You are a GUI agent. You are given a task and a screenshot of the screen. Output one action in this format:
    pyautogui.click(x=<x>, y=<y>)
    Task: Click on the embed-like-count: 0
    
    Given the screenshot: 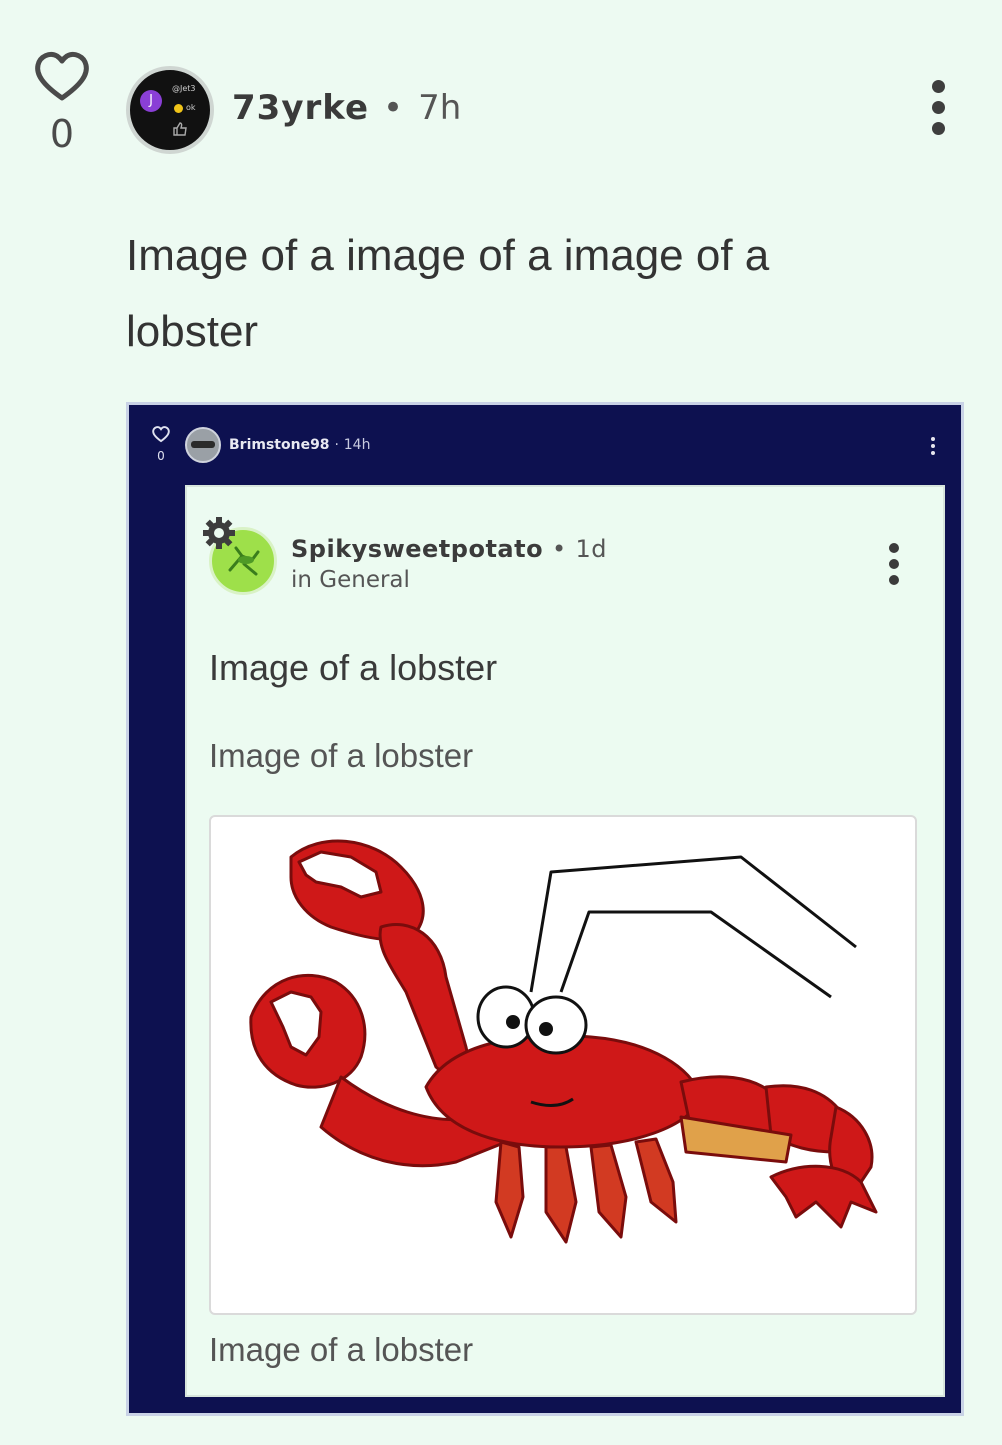 What is the action you would take?
    pyautogui.click(x=161, y=456)
    